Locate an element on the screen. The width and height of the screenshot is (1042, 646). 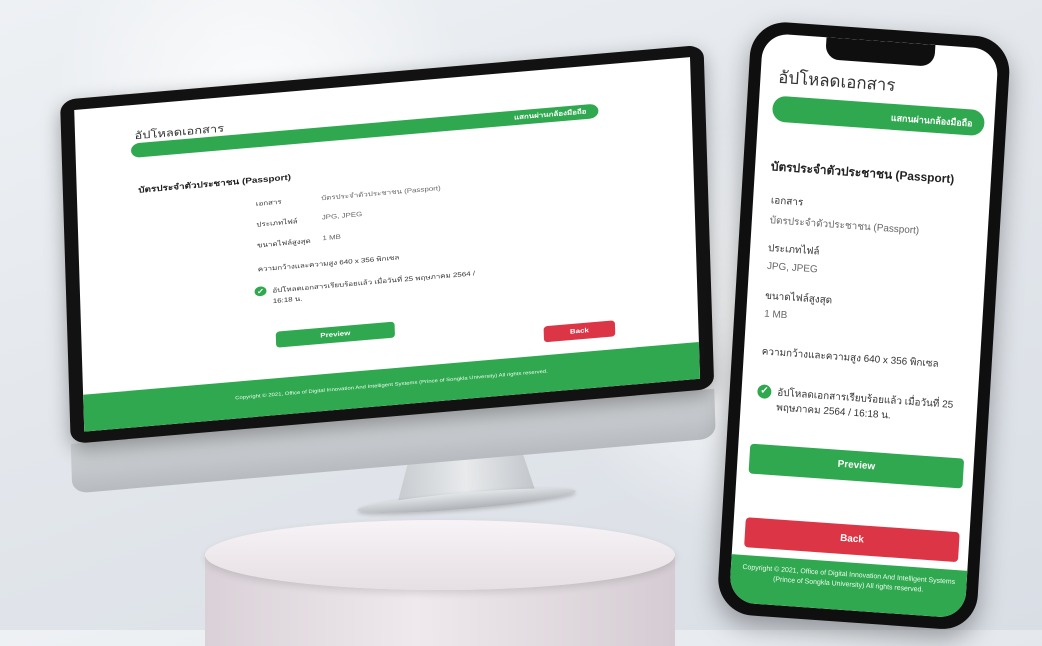
phone-notch is located at coordinates (880, 52).